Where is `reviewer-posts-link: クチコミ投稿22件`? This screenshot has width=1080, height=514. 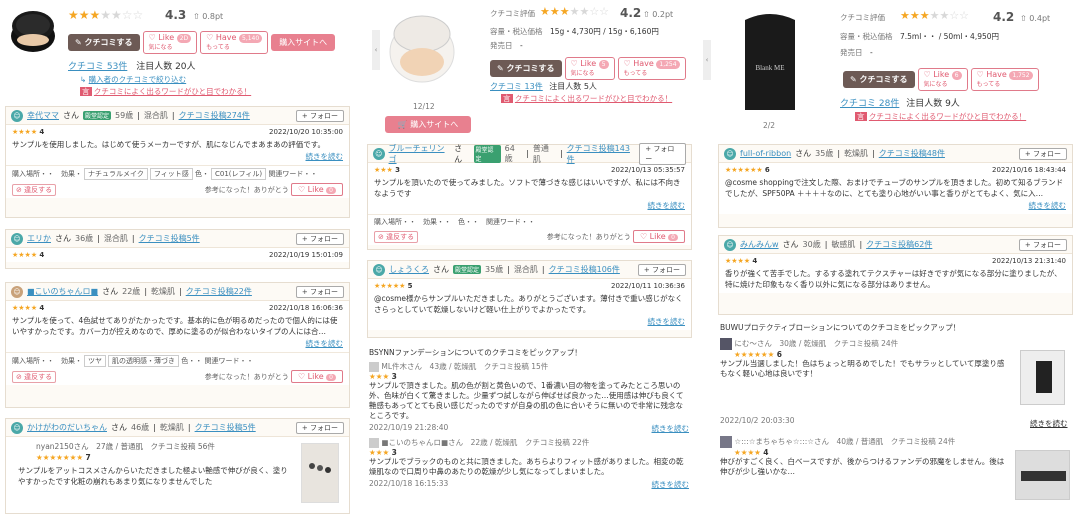
reviewer-posts-link: クチコミ投稿22件 is located at coordinates (219, 291).